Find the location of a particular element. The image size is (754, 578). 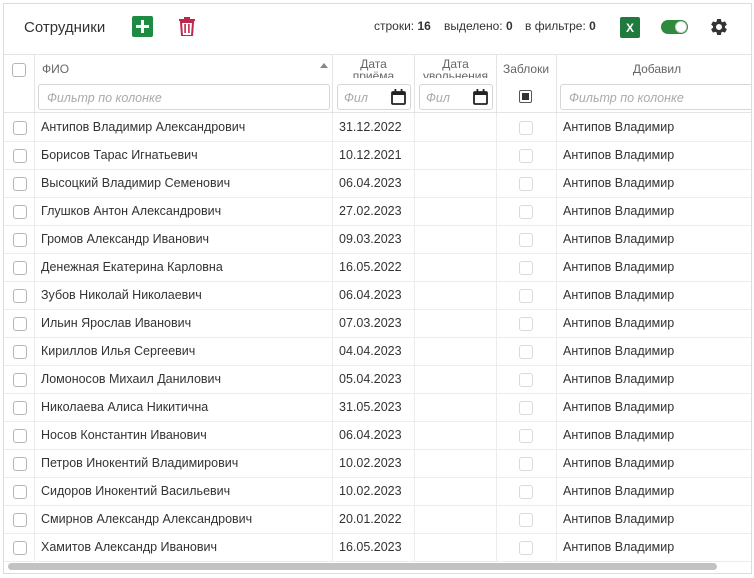

cell-fio: Высоцкий Владимир Семенович is located at coordinates (184, 183).